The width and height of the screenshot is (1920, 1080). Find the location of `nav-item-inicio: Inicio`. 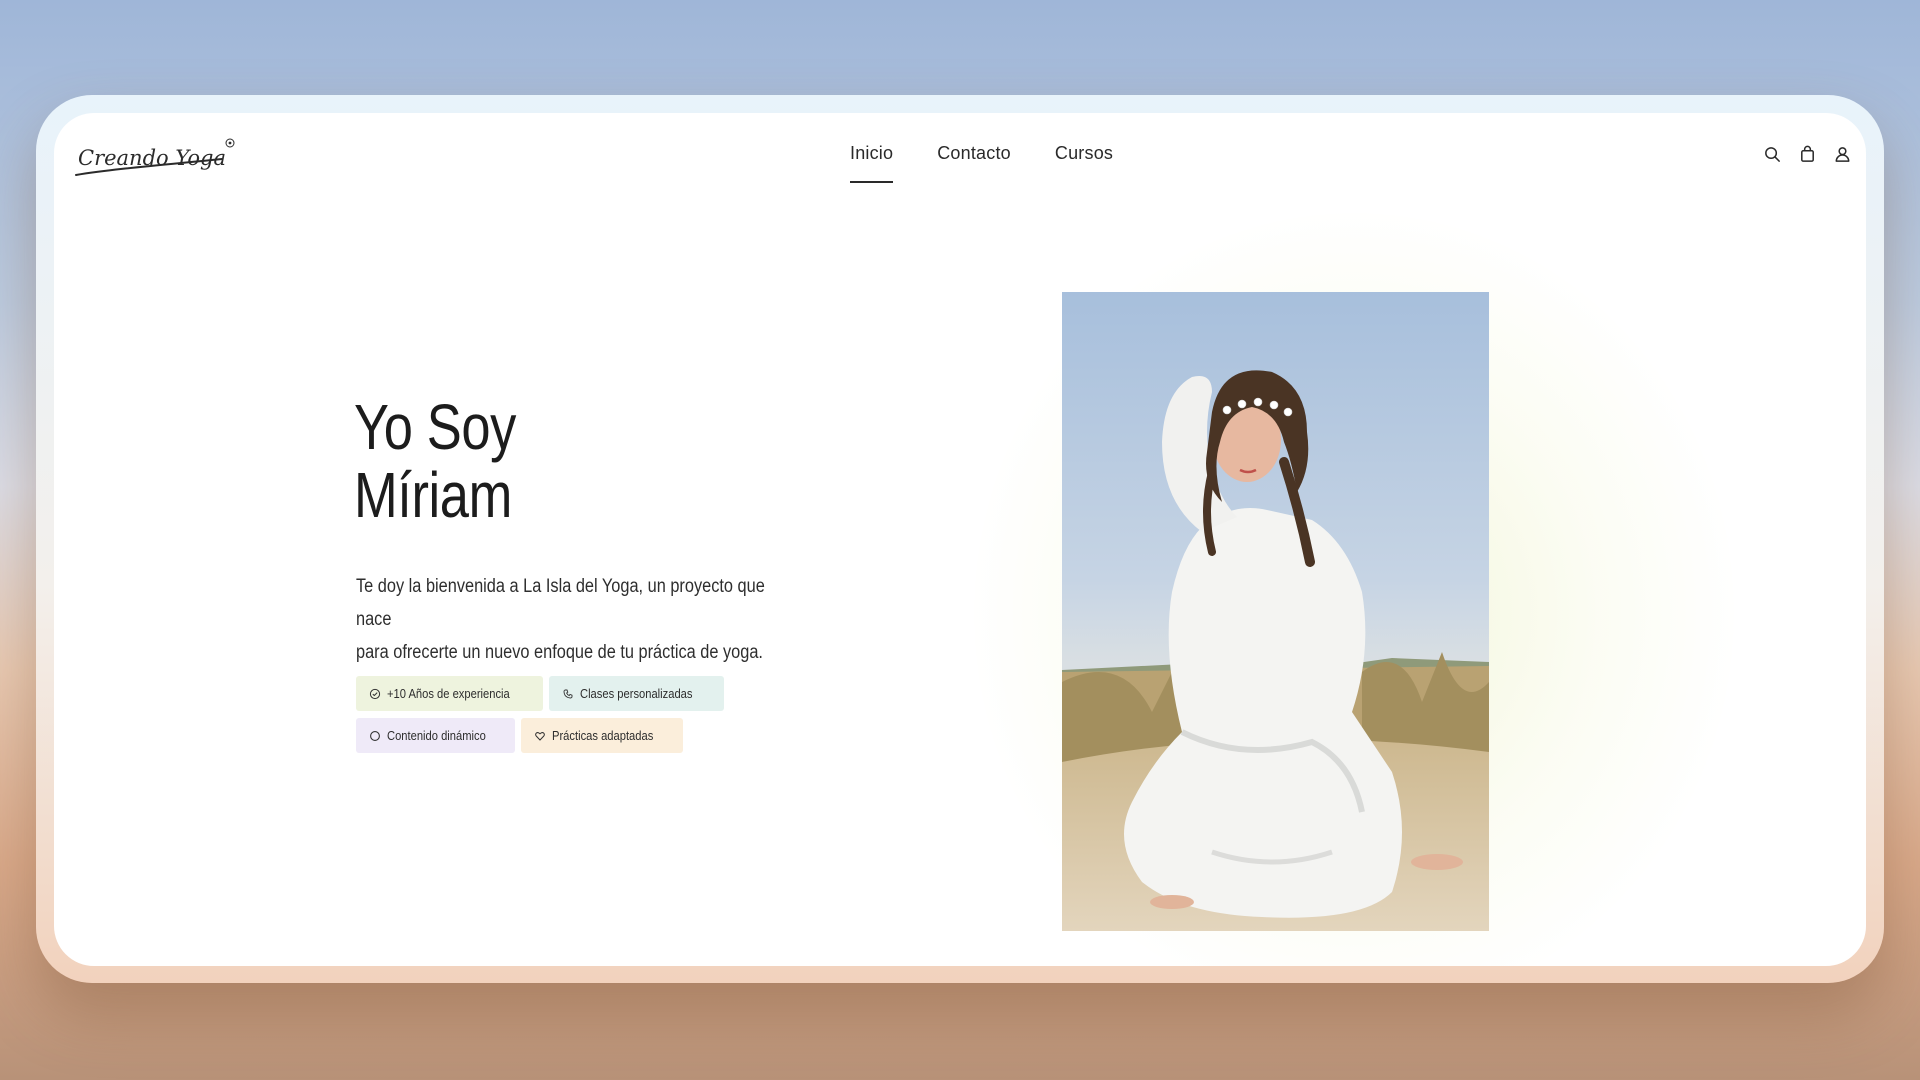

nav-item-inicio: Inicio is located at coordinates (872, 163).